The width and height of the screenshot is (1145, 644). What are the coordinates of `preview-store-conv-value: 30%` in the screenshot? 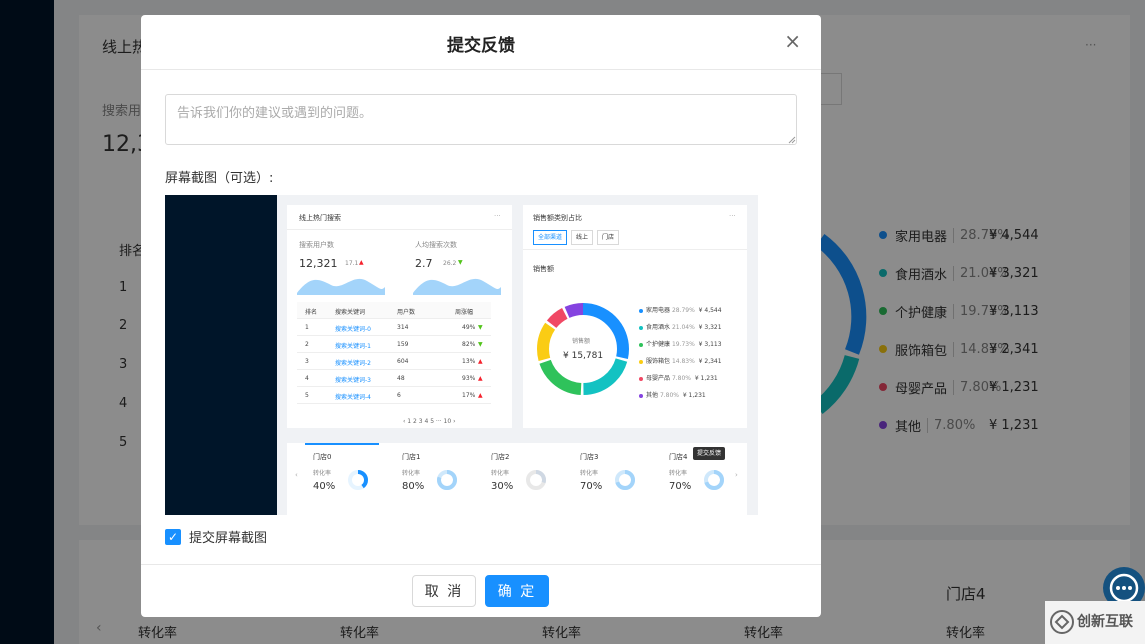 It's located at (502, 487).